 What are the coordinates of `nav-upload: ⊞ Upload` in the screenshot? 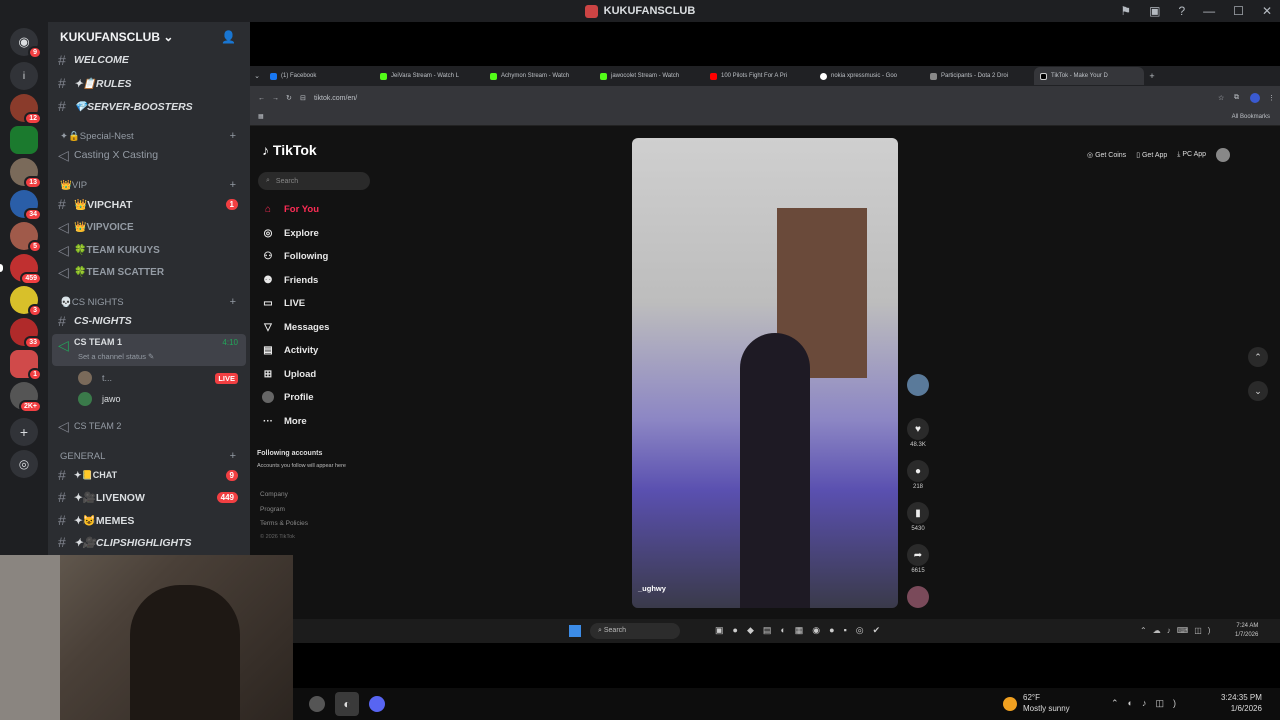 It's located at (289, 374).